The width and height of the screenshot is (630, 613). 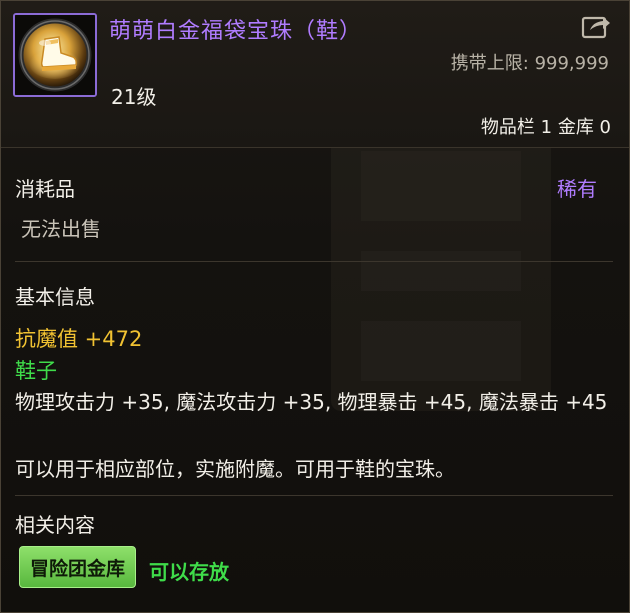 I want to click on item-type: 消耗品, so click(x=45, y=189).